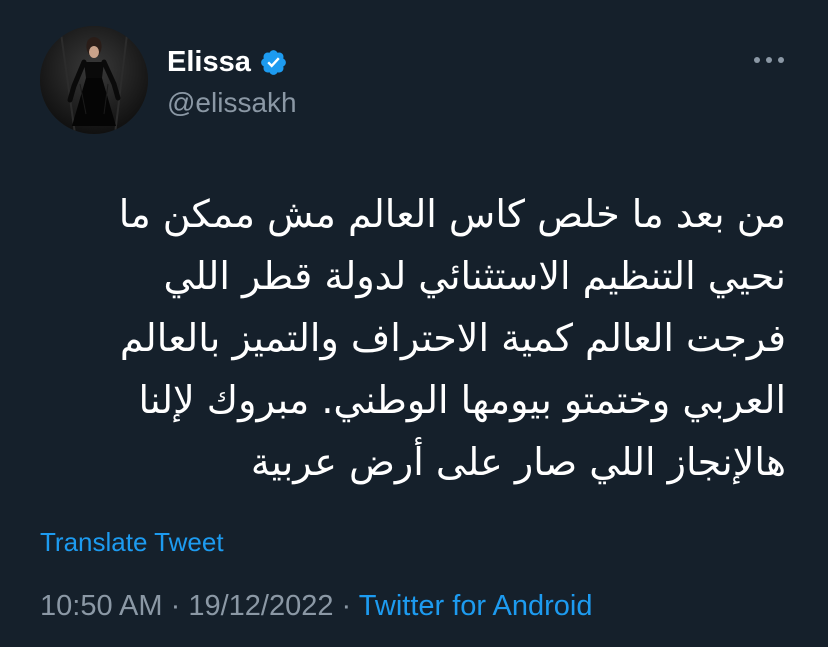  I want to click on more-options-icon, so click(769, 60).